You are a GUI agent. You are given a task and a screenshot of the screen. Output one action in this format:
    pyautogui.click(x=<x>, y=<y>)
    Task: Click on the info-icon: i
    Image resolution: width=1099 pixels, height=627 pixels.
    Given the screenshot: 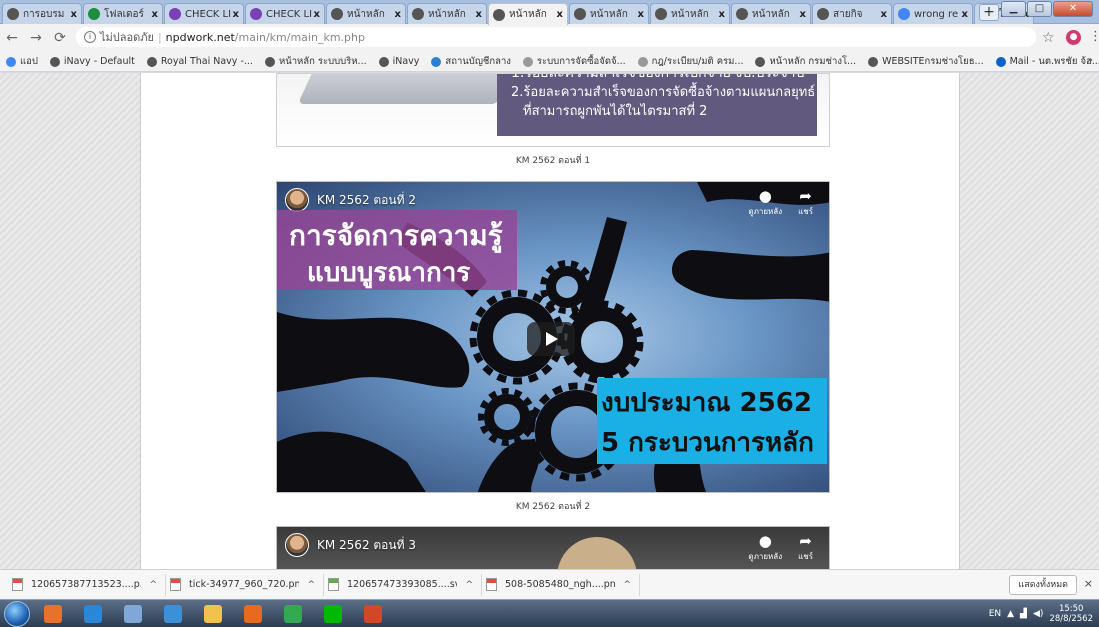 What is the action you would take?
    pyautogui.click(x=90, y=37)
    